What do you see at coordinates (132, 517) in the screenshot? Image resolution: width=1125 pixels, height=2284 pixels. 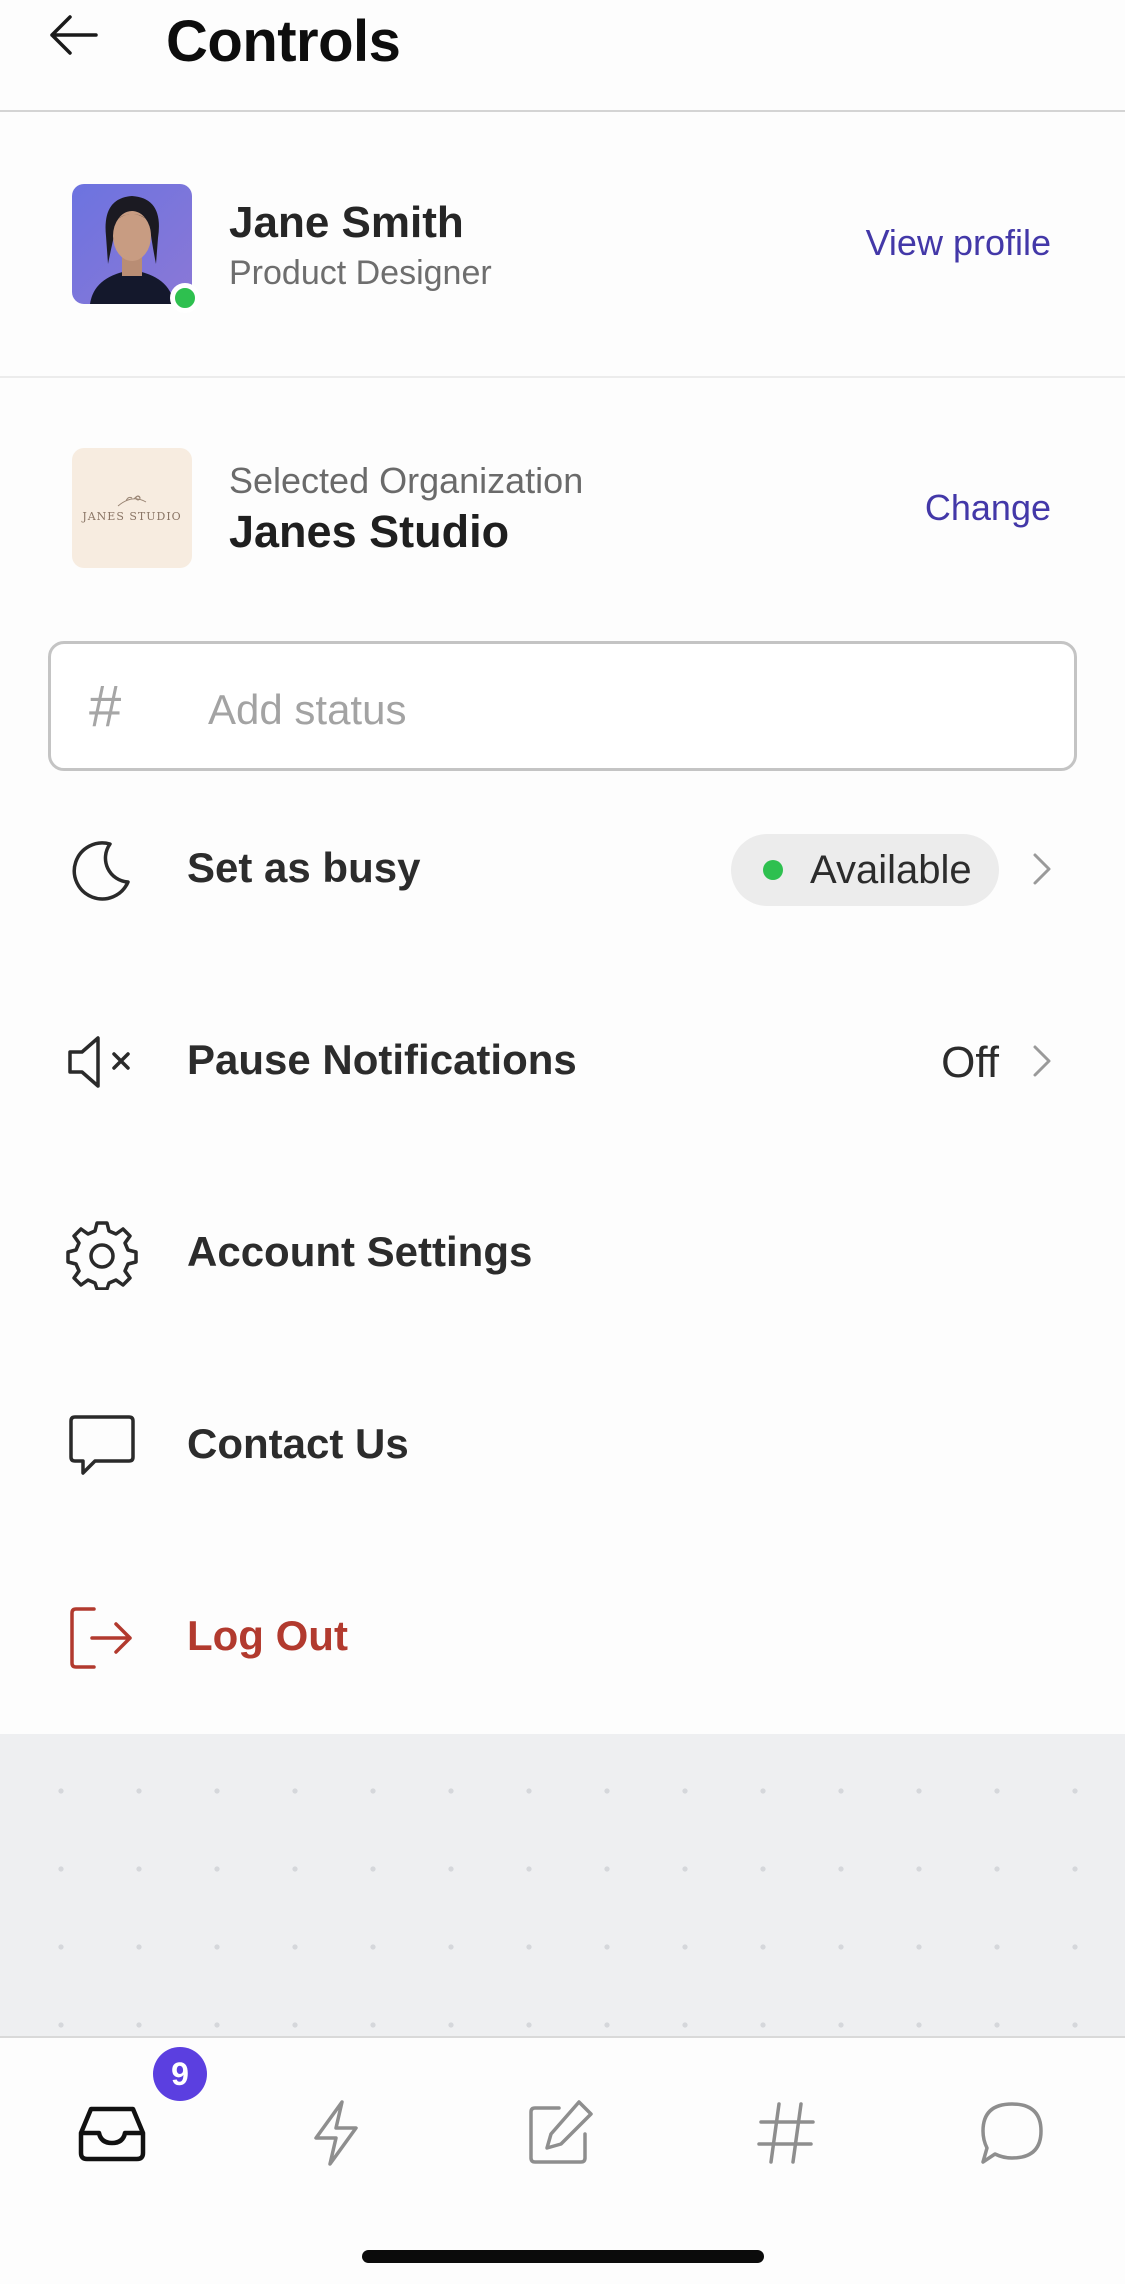 I see `organization-logo-text: JANES STUDIO` at bounding box center [132, 517].